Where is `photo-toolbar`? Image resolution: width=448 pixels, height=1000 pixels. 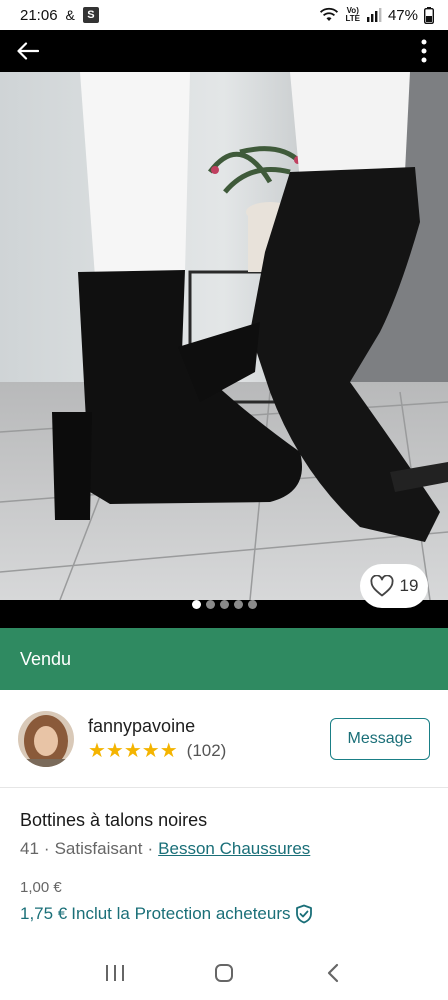
photo-toolbar is located at coordinates (224, 51).